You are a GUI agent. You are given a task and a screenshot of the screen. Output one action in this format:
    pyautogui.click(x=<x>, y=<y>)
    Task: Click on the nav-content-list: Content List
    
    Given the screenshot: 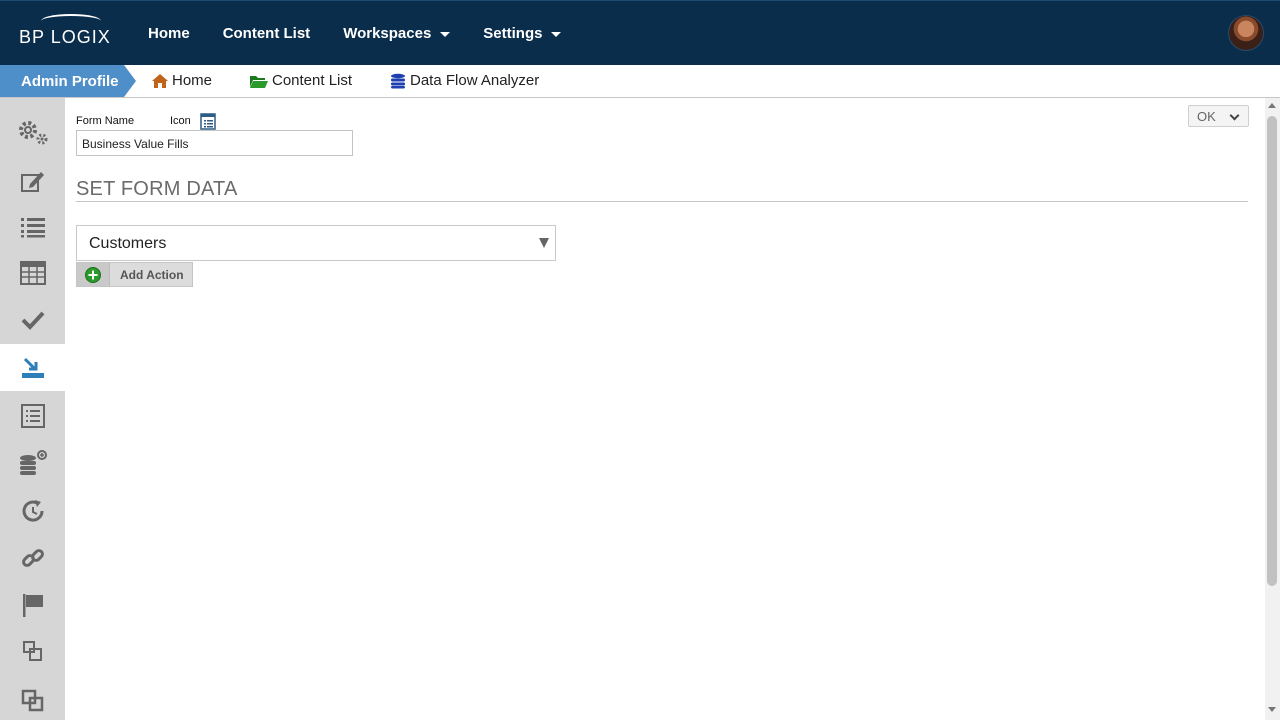 What is the action you would take?
    pyautogui.click(x=267, y=33)
    